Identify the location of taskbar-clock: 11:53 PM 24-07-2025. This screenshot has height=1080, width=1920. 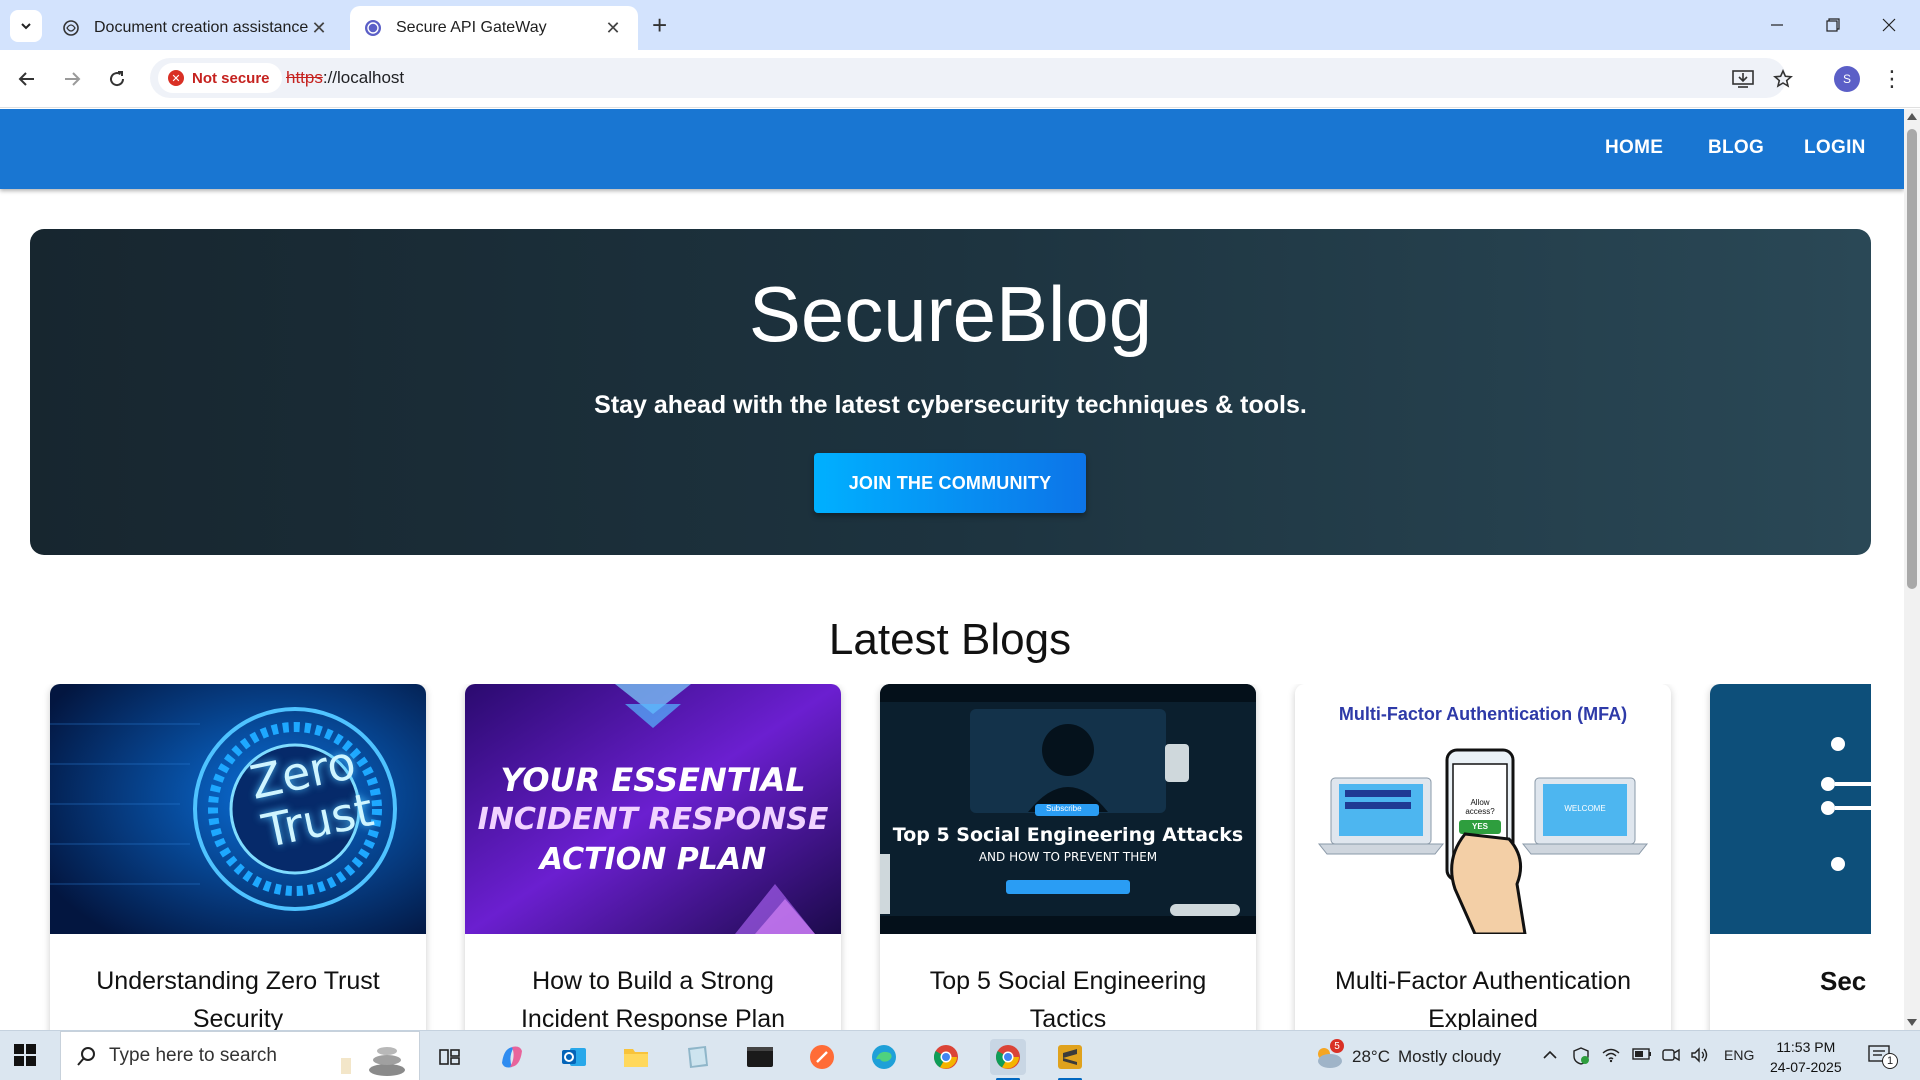
(1806, 1057).